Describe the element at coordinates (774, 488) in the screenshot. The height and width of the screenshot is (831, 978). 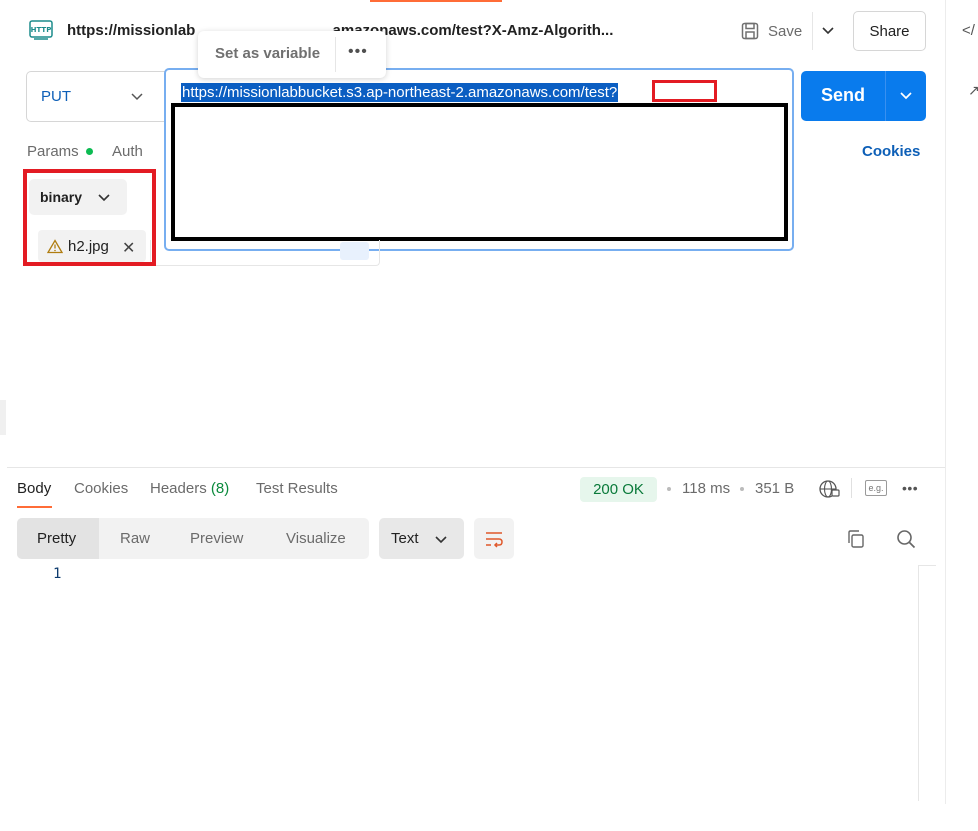
I see `response-size: 351 B` at that location.